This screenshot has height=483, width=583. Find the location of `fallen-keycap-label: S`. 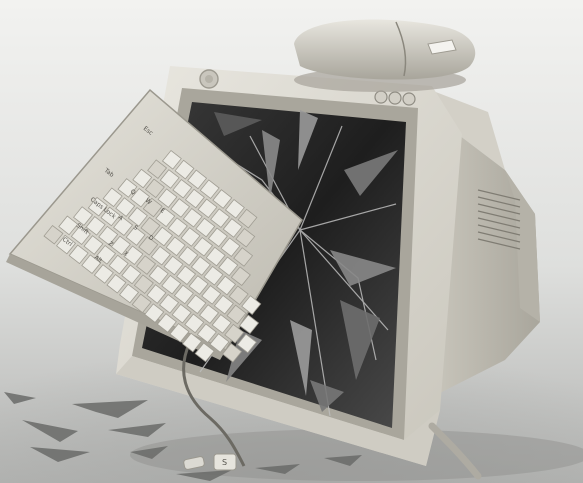

fallen-keycap-label: S is located at coordinates (224, 462).